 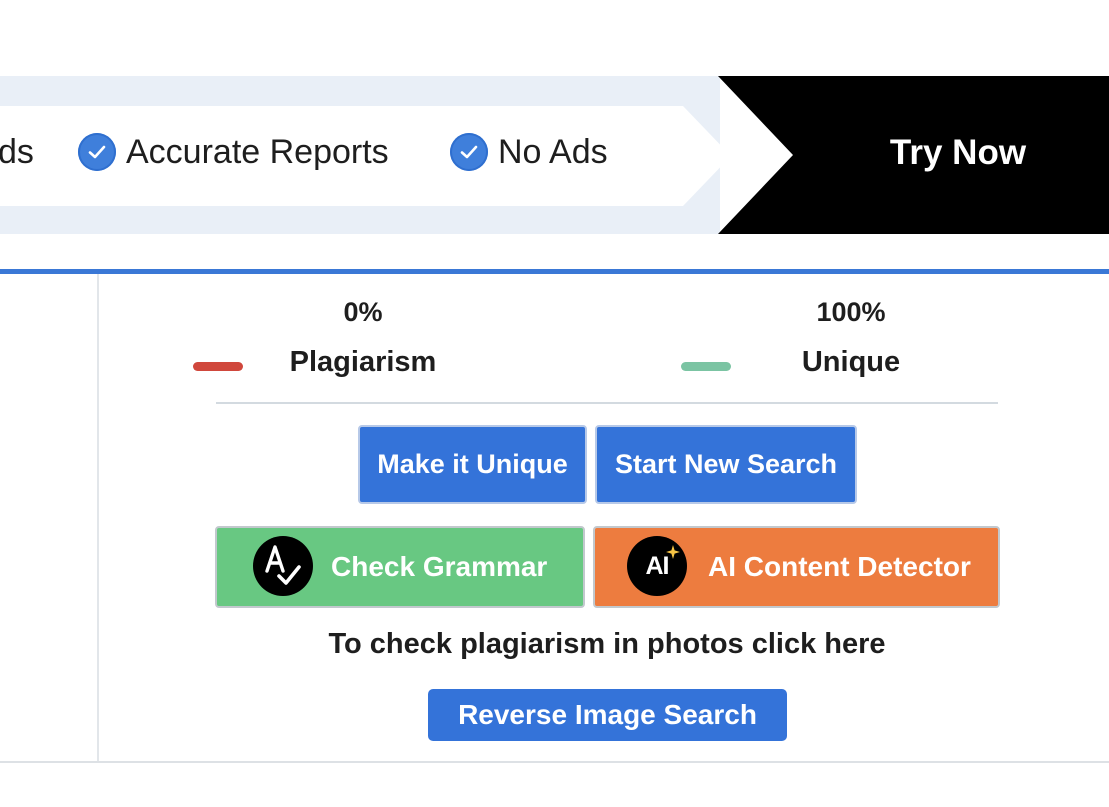 I want to click on plagiarism-label: Plagiarism, so click(x=363, y=362).